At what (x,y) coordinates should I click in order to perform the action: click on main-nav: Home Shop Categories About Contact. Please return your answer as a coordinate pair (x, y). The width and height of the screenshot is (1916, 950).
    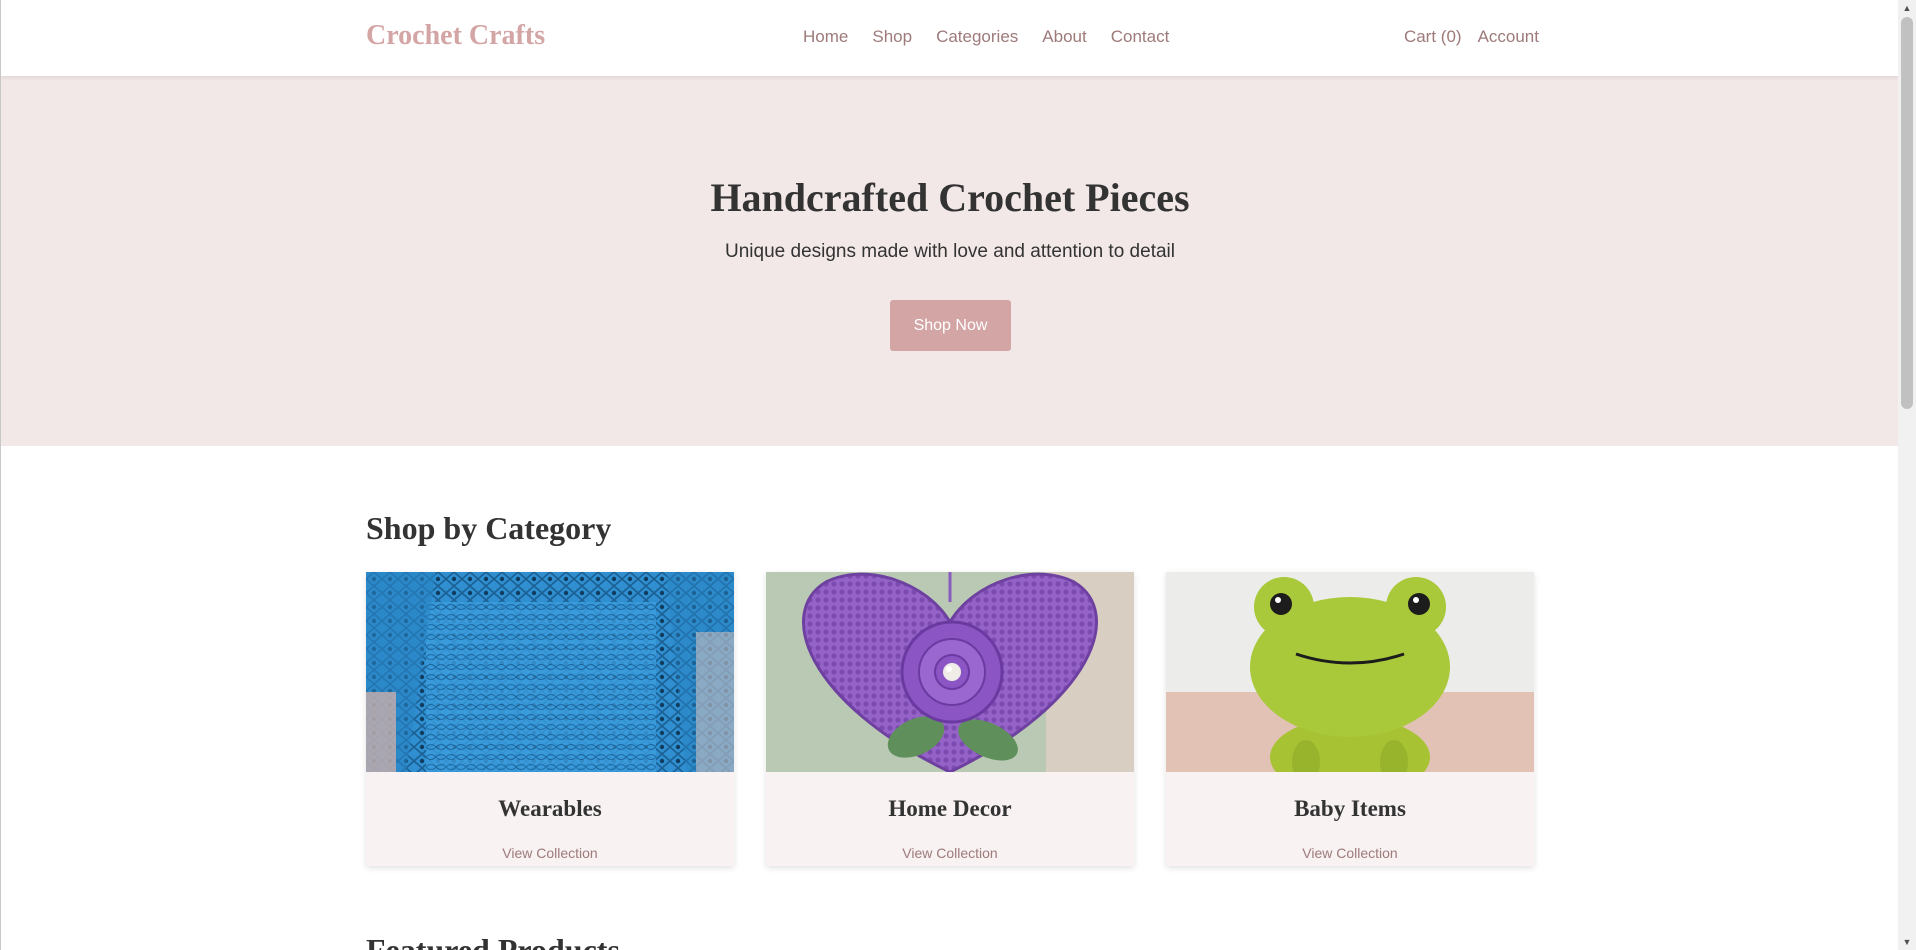
    Looking at the image, I should click on (998, 37).